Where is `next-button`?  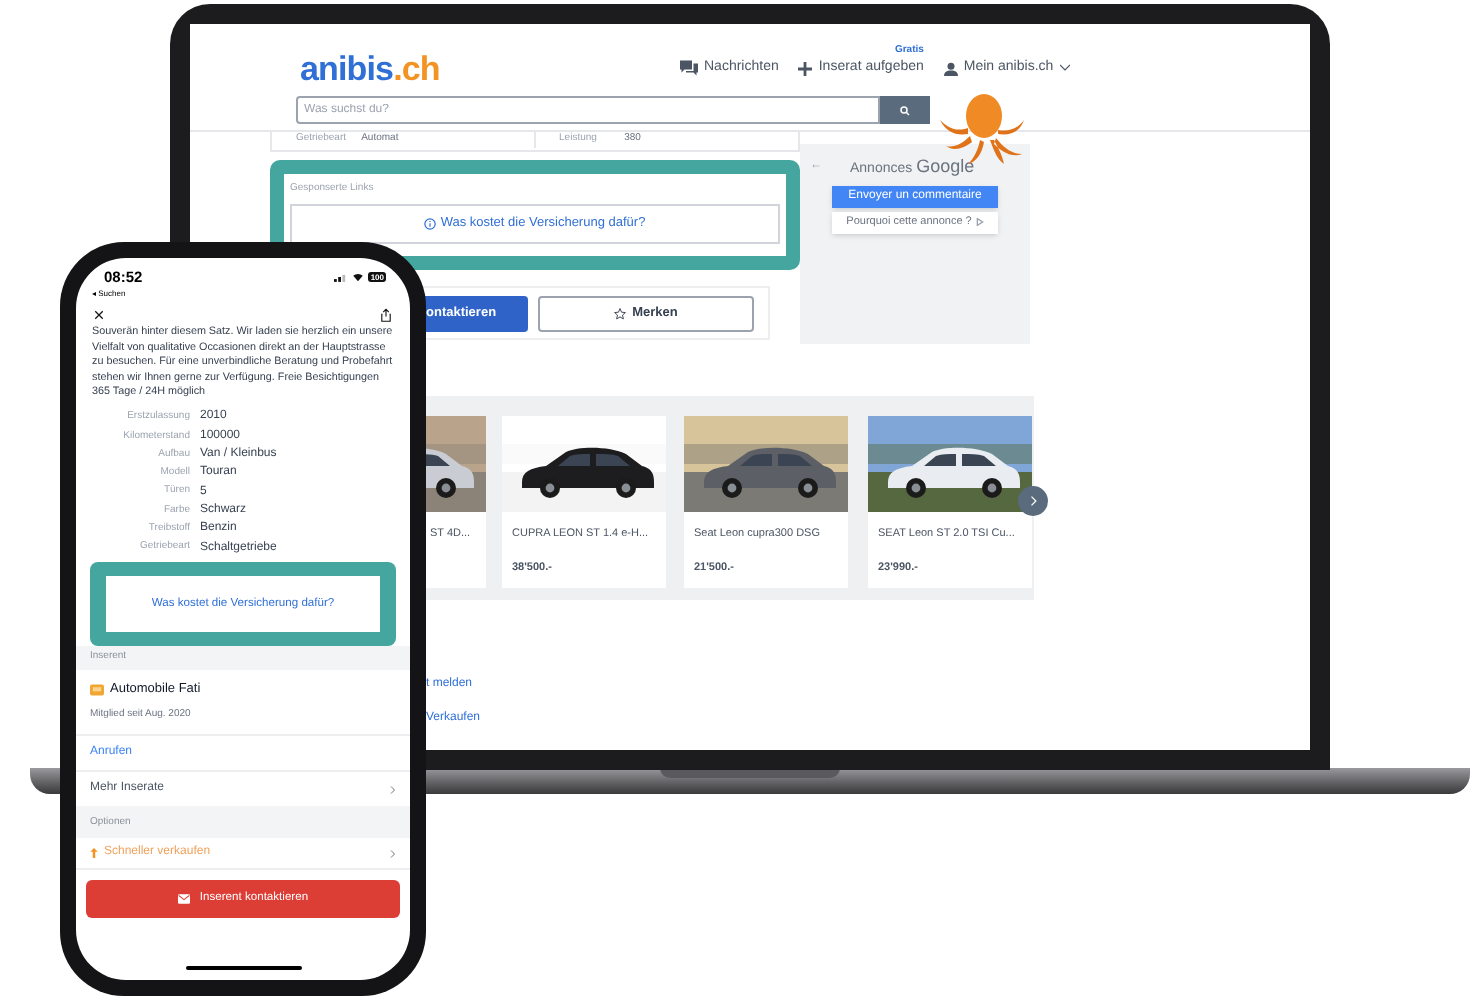 next-button is located at coordinates (1033, 501).